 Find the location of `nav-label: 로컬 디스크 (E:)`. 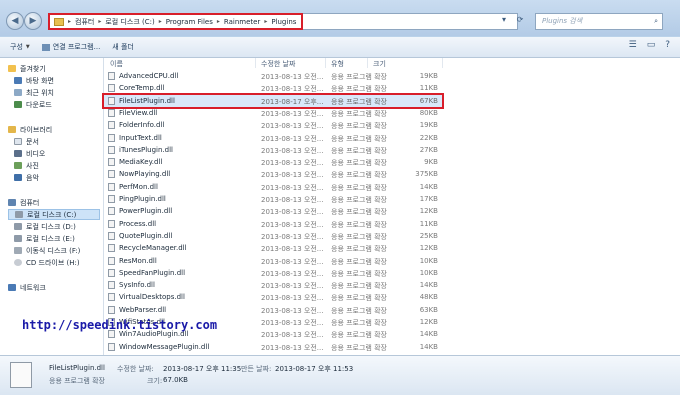

nav-label: 로컬 디스크 (E:) is located at coordinates (50, 238).